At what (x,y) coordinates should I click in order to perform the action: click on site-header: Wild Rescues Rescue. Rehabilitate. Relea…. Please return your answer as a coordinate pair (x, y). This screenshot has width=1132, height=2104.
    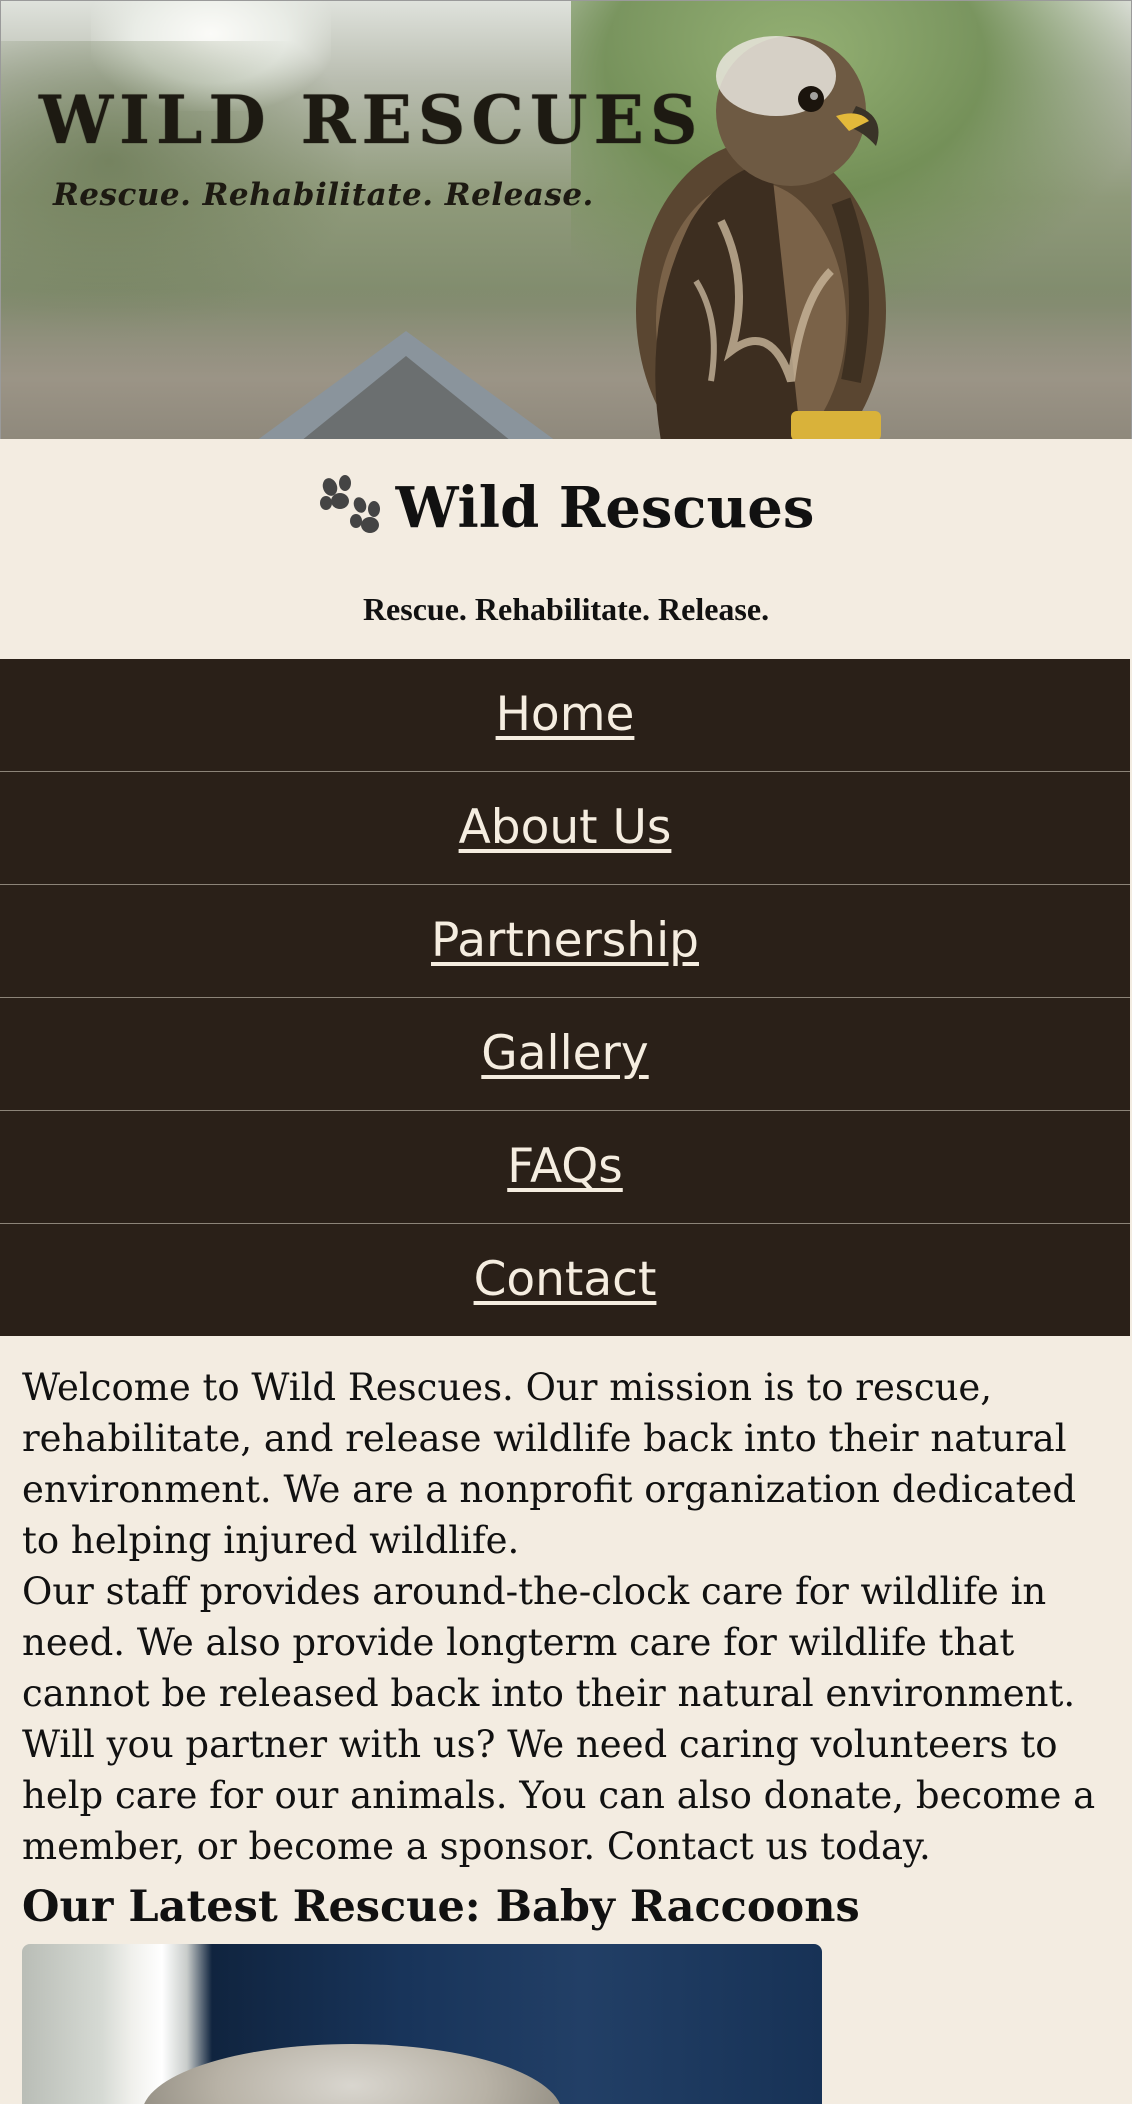
    Looking at the image, I should click on (566, 549).